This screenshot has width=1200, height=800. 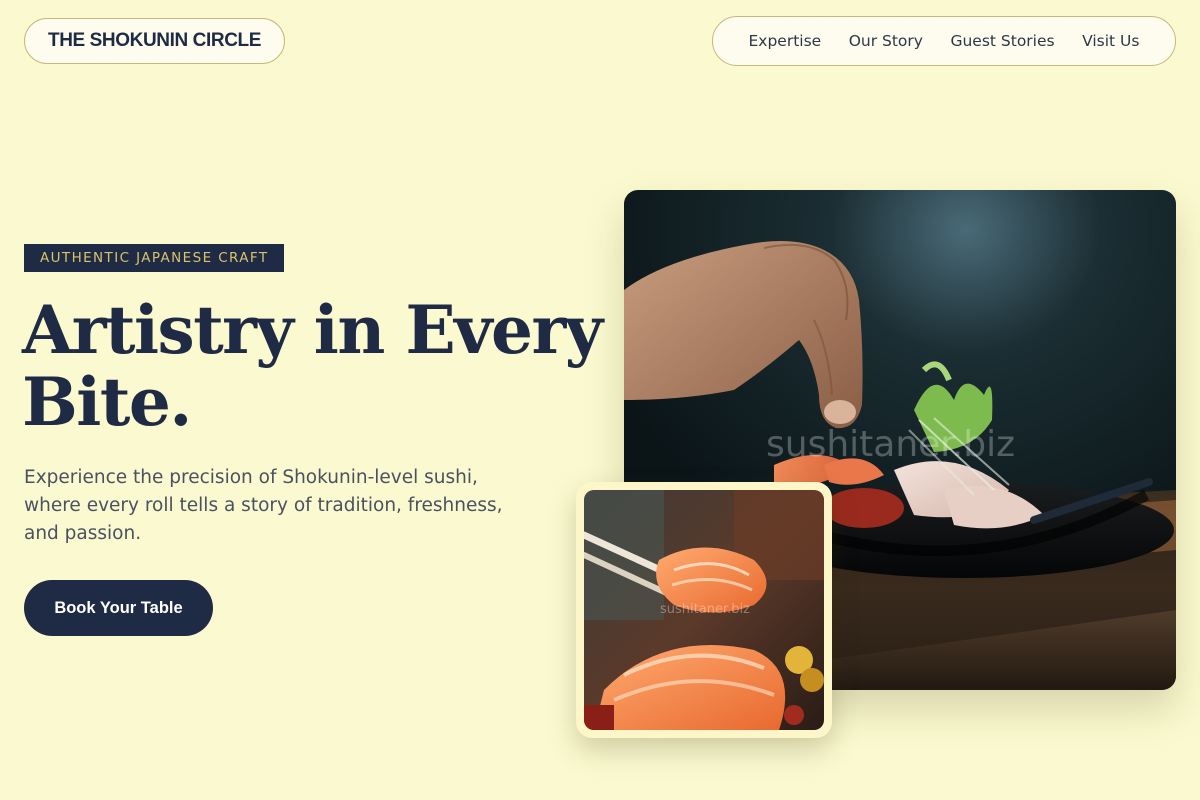 I want to click on hero-headline: Artistry in Every Bite., so click(x=322, y=366).